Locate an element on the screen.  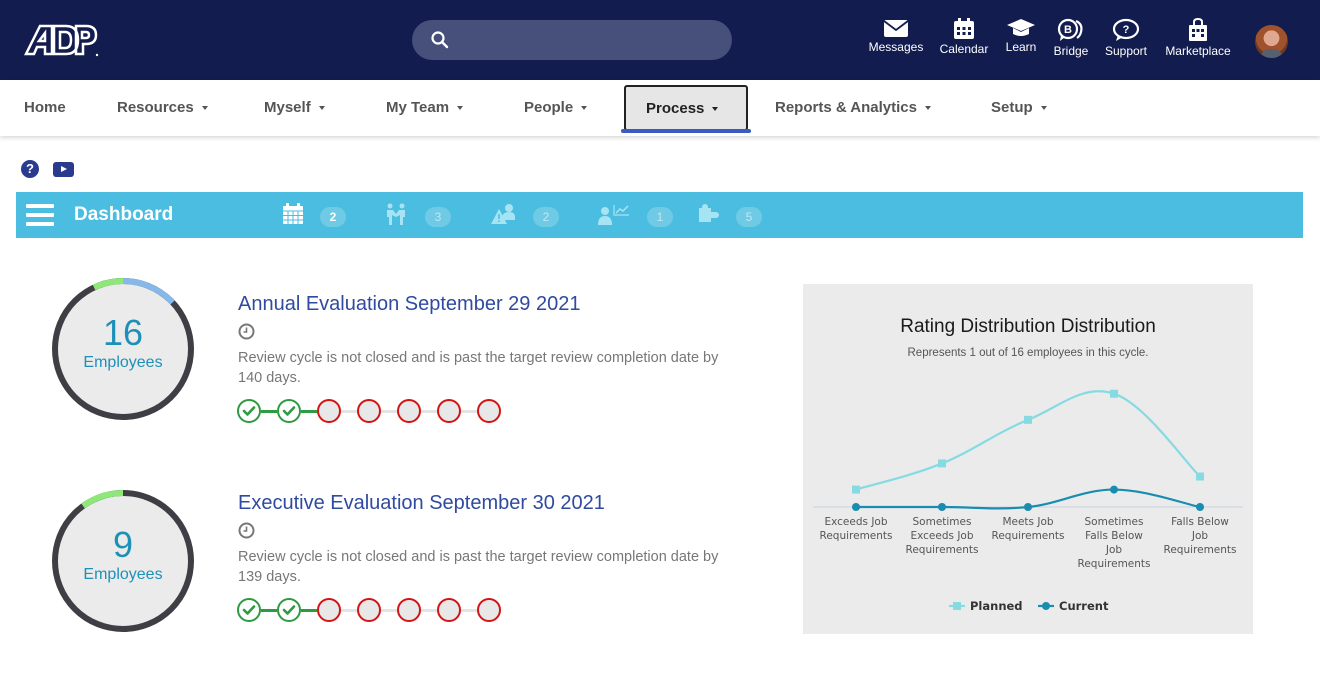
tasks-count-badge: 5 is located at coordinates (749, 217).